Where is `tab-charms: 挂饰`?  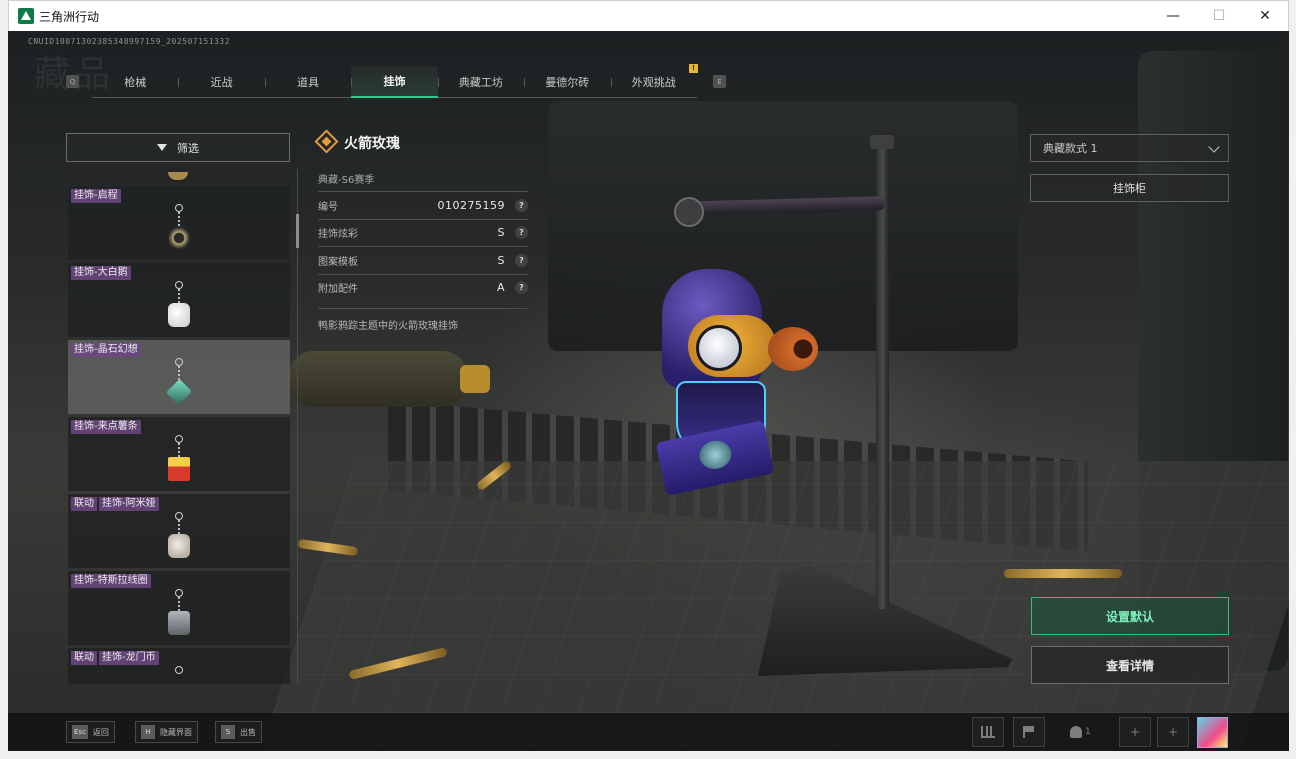
tab-charms: 挂饰 is located at coordinates (394, 82).